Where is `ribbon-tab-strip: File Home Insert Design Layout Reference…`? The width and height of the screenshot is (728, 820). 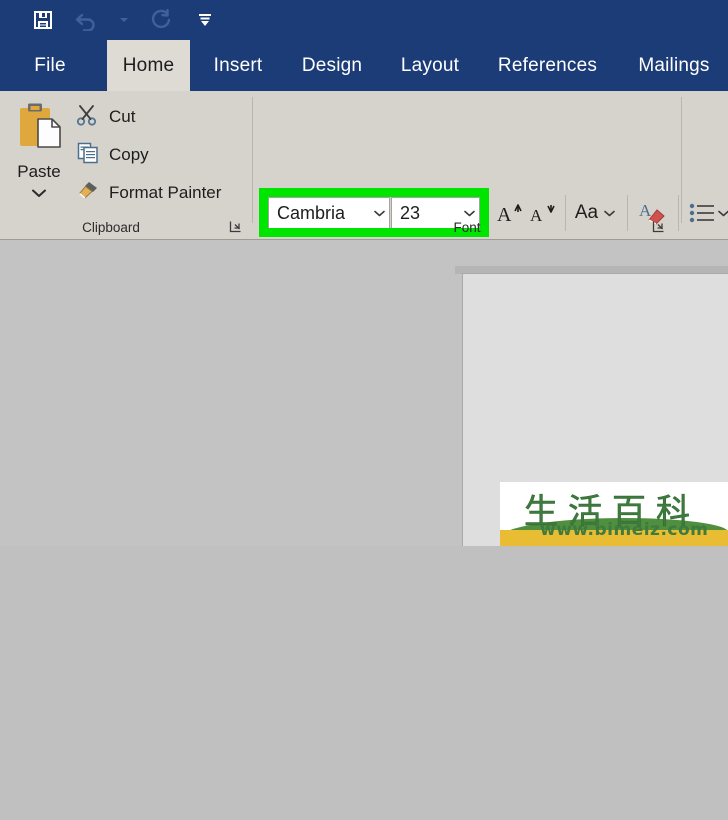
ribbon-tab-strip: File Home Insert Design Layout Reference… is located at coordinates (364, 65).